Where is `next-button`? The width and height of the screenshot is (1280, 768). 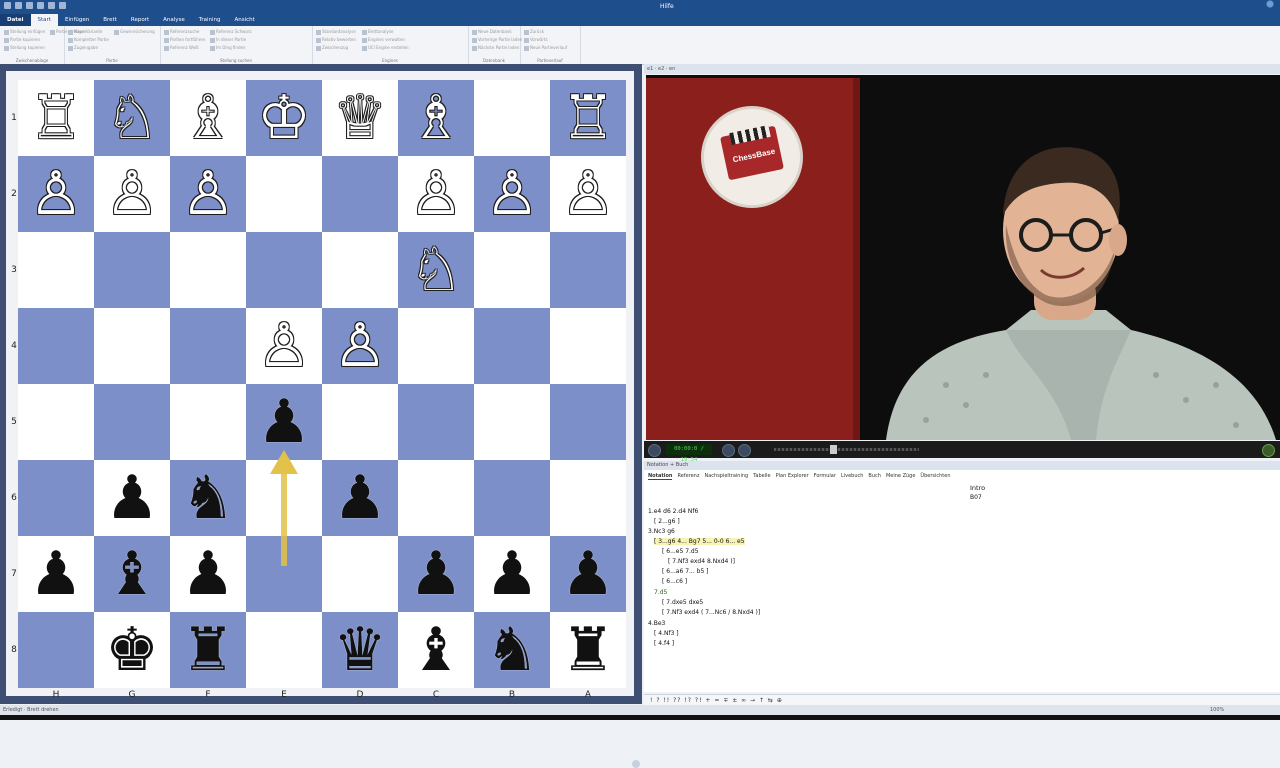 next-button is located at coordinates (744, 450).